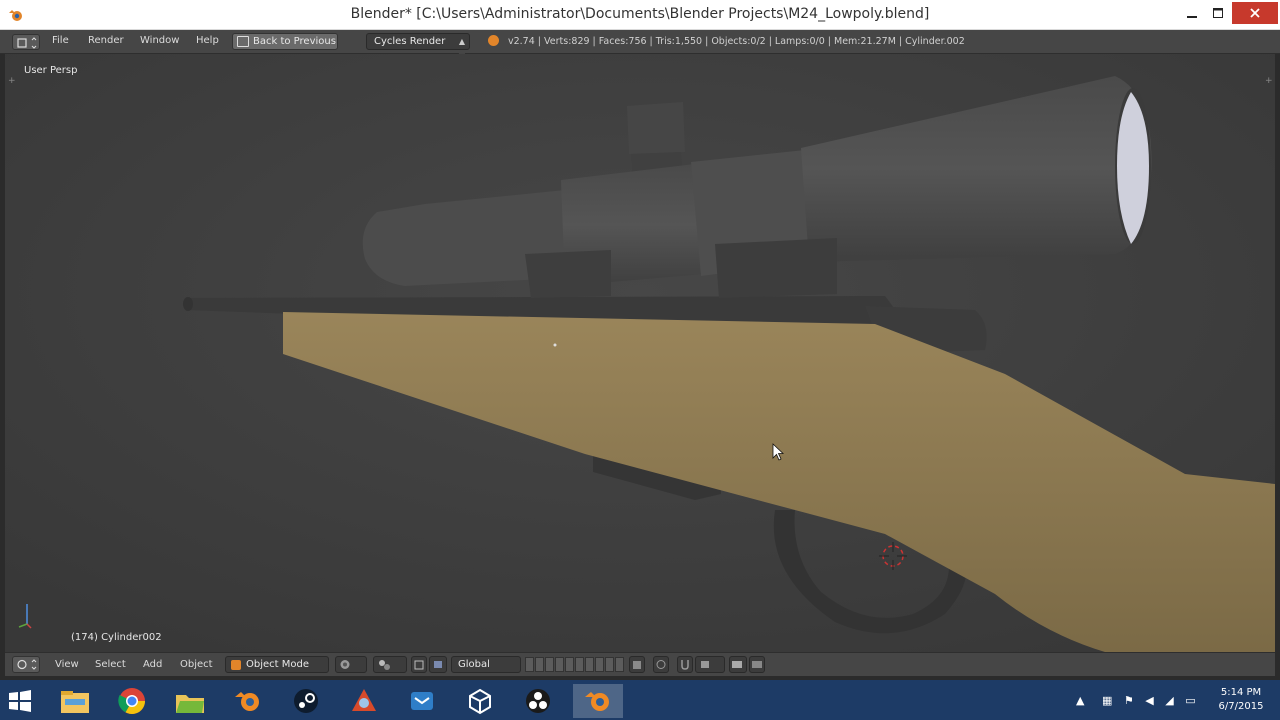 The width and height of the screenshot is (1280, 720). I want to click on viewport-shading-select, so click(351, 664).